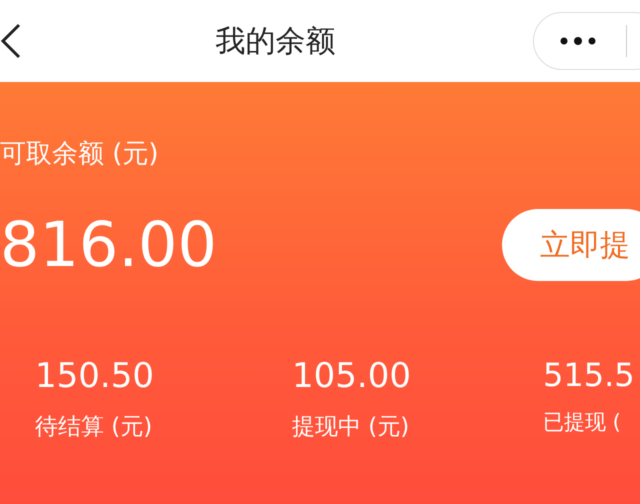 This screenshot has width=640, height=504. I want to click on stat-label: 已提现 (, so click(582, 422).